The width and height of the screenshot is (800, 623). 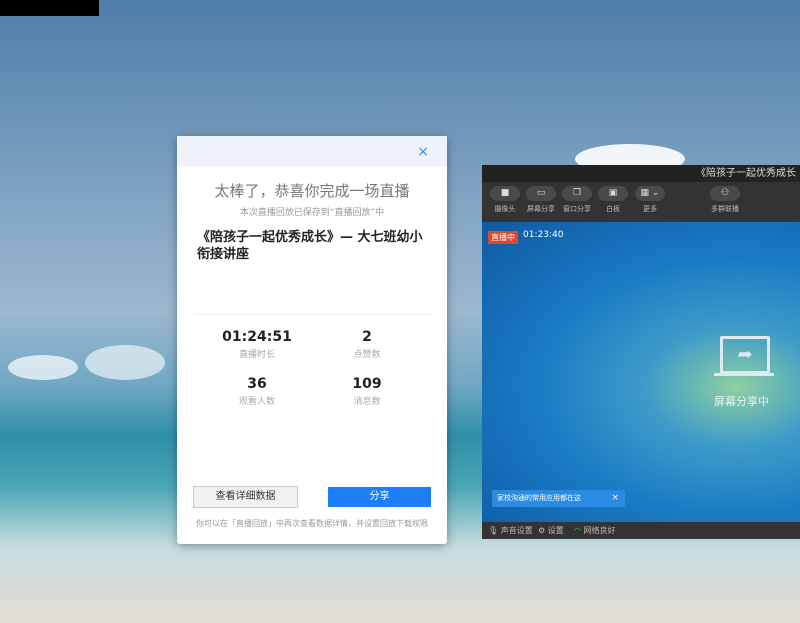 I want to click on multi-stream-icon: ⚇, so click(x=725, y=193).